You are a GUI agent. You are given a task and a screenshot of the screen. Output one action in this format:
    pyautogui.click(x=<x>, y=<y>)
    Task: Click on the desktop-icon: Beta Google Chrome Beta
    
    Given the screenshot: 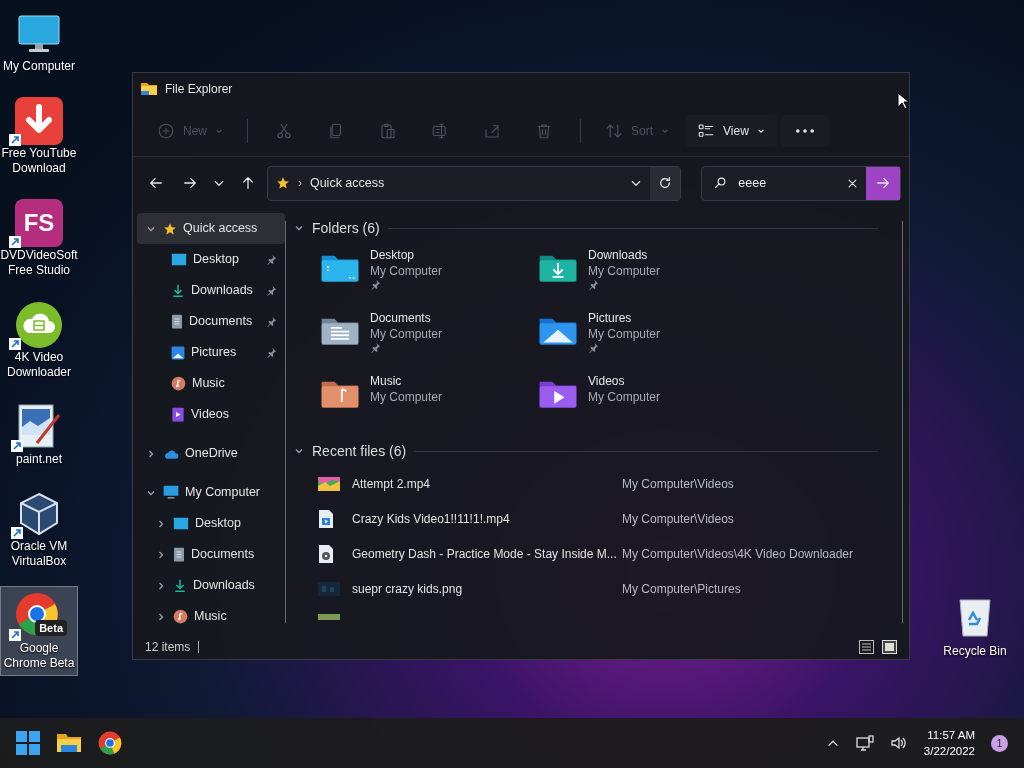 What is the action you would take?
    pyautogui.click(x=39, y=631)
    